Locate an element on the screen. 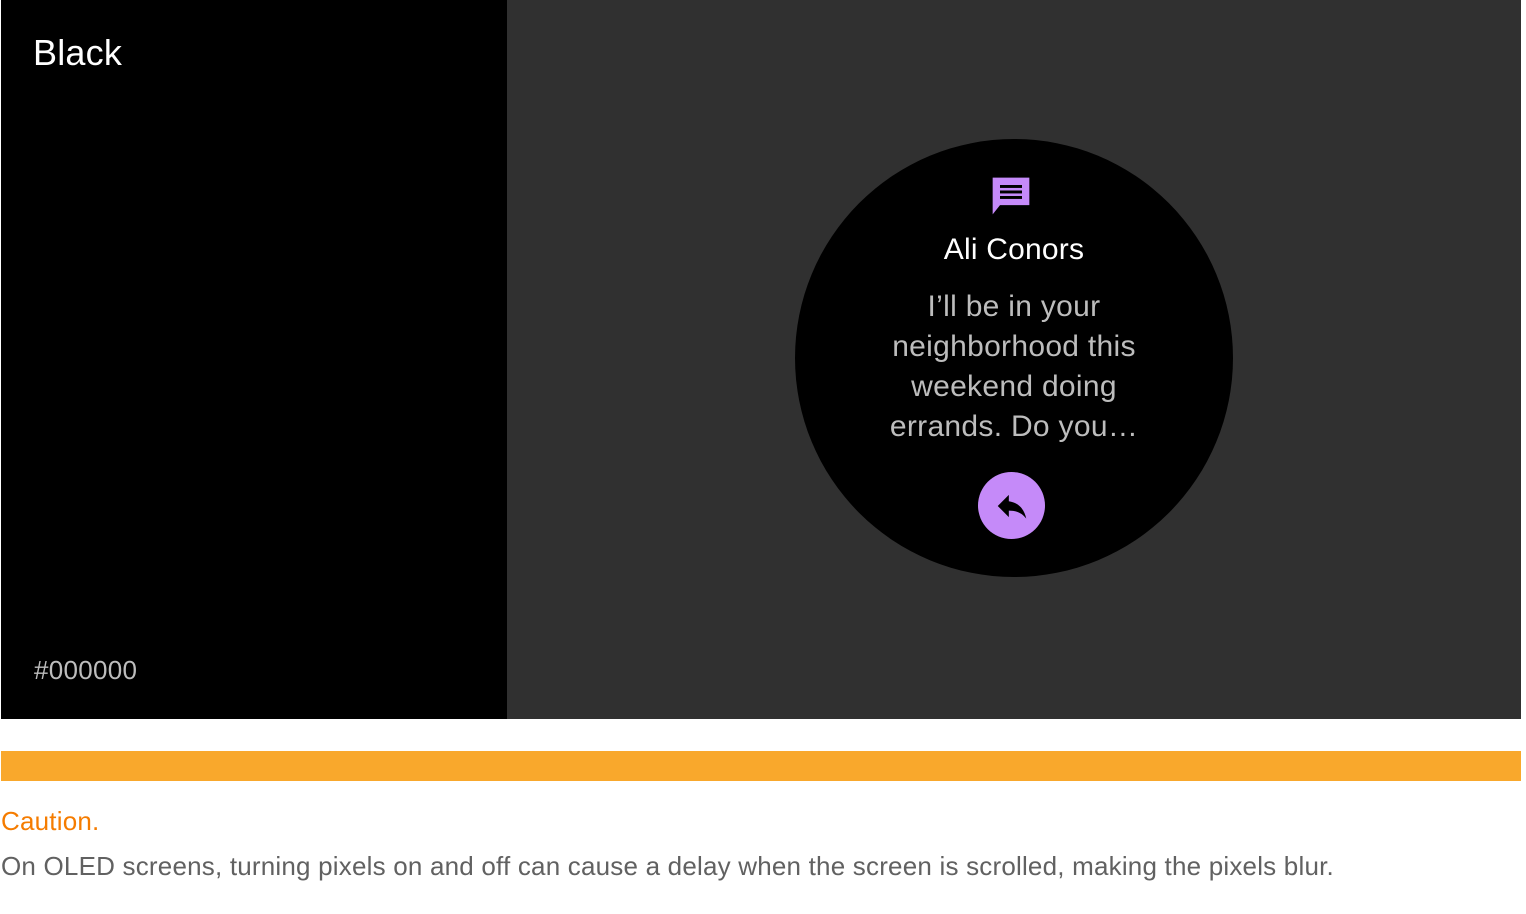 The image size is (1526, 914). sender-name: Ali Conors is located at coordinates (1014, 249).